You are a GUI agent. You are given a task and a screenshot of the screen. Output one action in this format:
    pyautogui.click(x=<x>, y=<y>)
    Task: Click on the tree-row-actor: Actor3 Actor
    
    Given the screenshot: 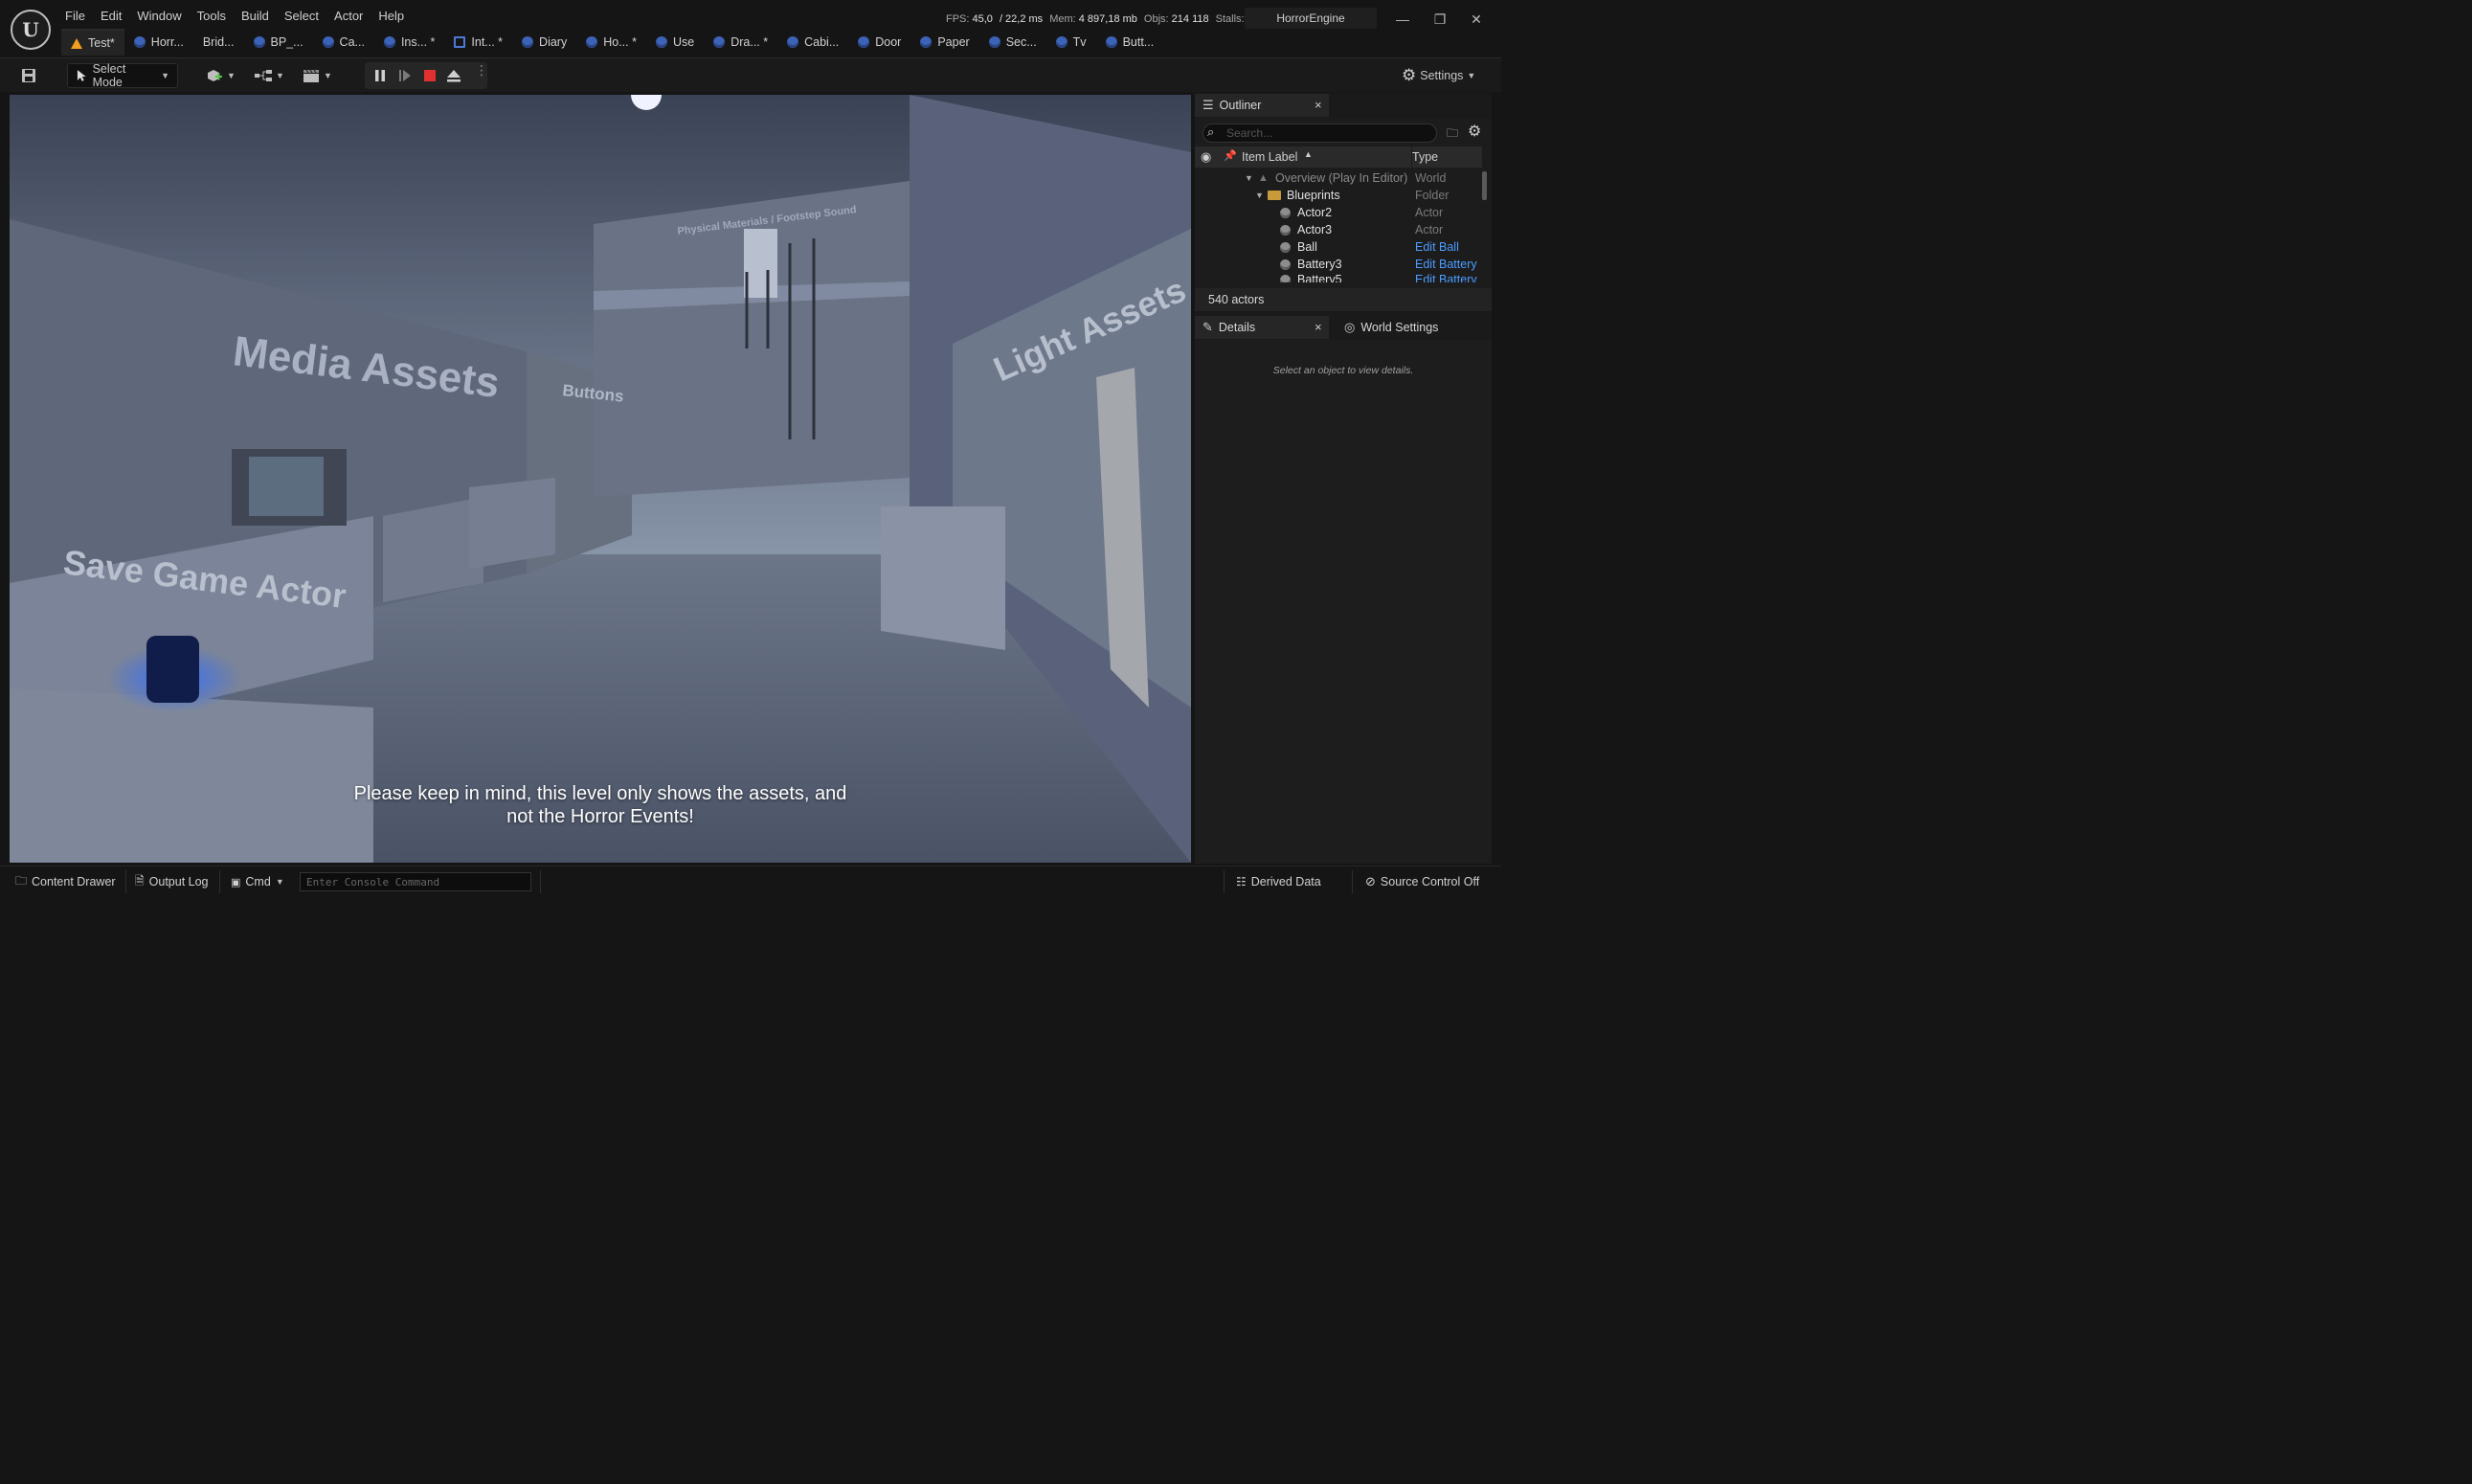 What is the action you would take?
    pyautogui.click(x=1338, y=229)
    